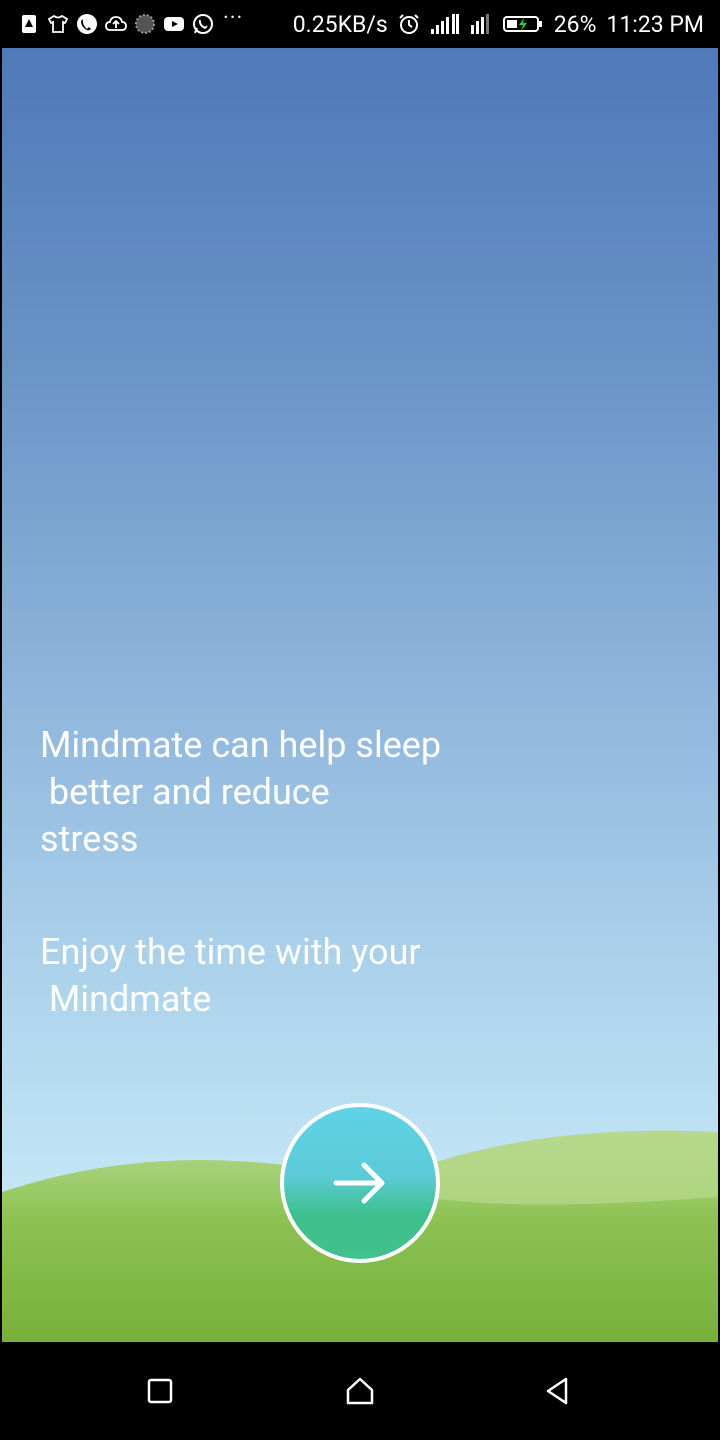  I want to click on alarm-icon, so click(409, 24).